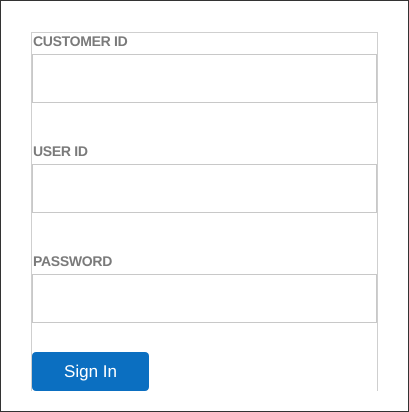 This screenshot has width=409, height=412. Describe the element at coordinates (90, 371) in the screenshot. I see `sign-in-button: Sign In` at that location.